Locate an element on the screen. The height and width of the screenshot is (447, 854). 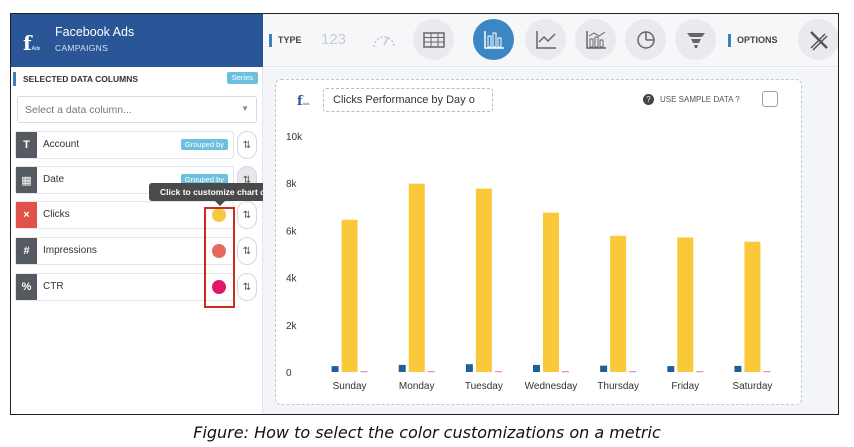
column-row-ctr: % CTR is located at coordinates (124, 287).